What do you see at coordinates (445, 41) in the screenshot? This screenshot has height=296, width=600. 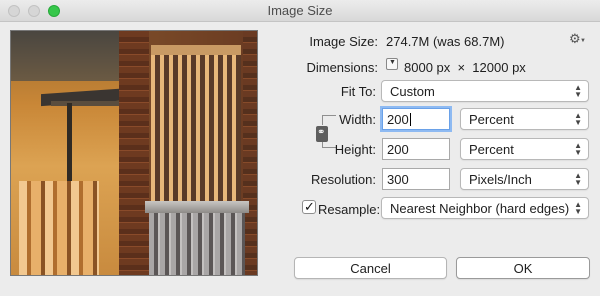 I see `image-size-value: 274.7M (was 68.7M)` at bounding box center [445, 41].